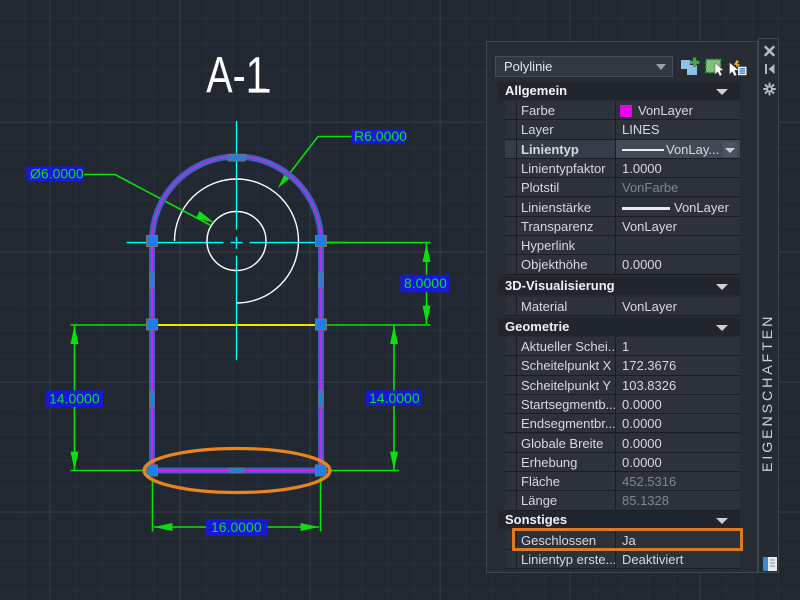  Describe the element at coordinates (425, 283) in the screenshot. I see `svg-text: 8.0000` at that location.